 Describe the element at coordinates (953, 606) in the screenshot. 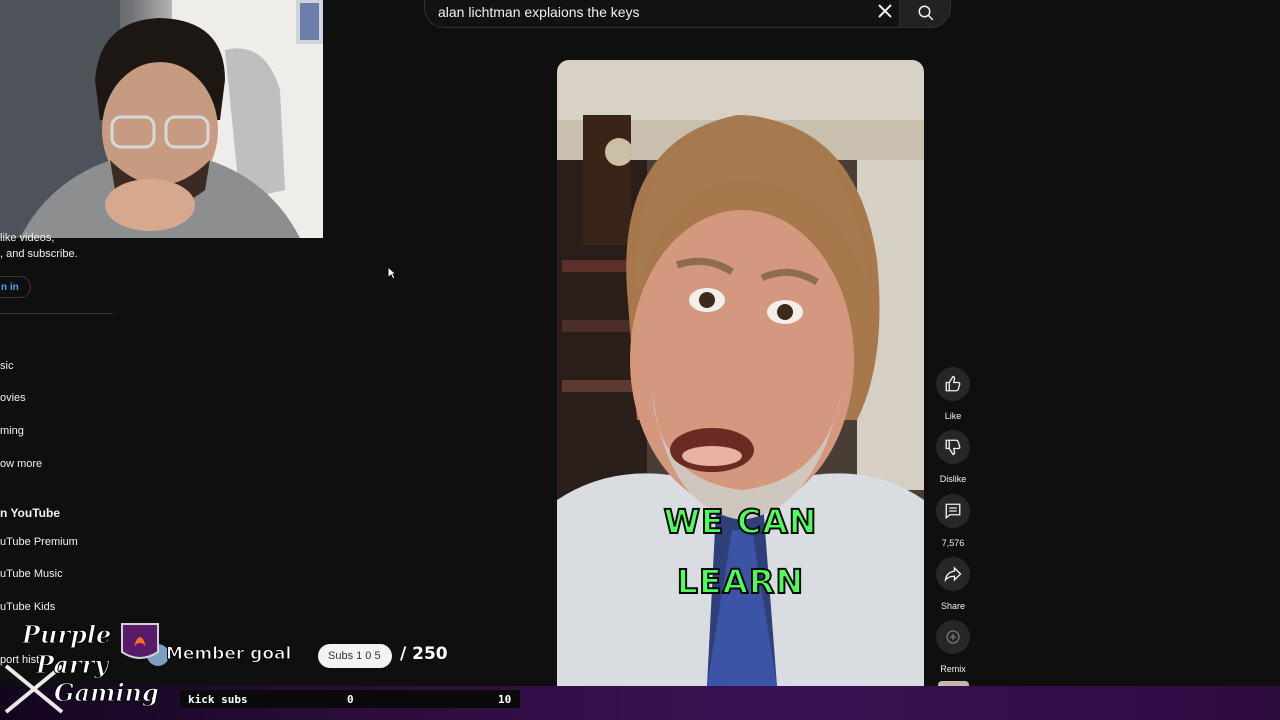

I see `share-label: Share` at that location.